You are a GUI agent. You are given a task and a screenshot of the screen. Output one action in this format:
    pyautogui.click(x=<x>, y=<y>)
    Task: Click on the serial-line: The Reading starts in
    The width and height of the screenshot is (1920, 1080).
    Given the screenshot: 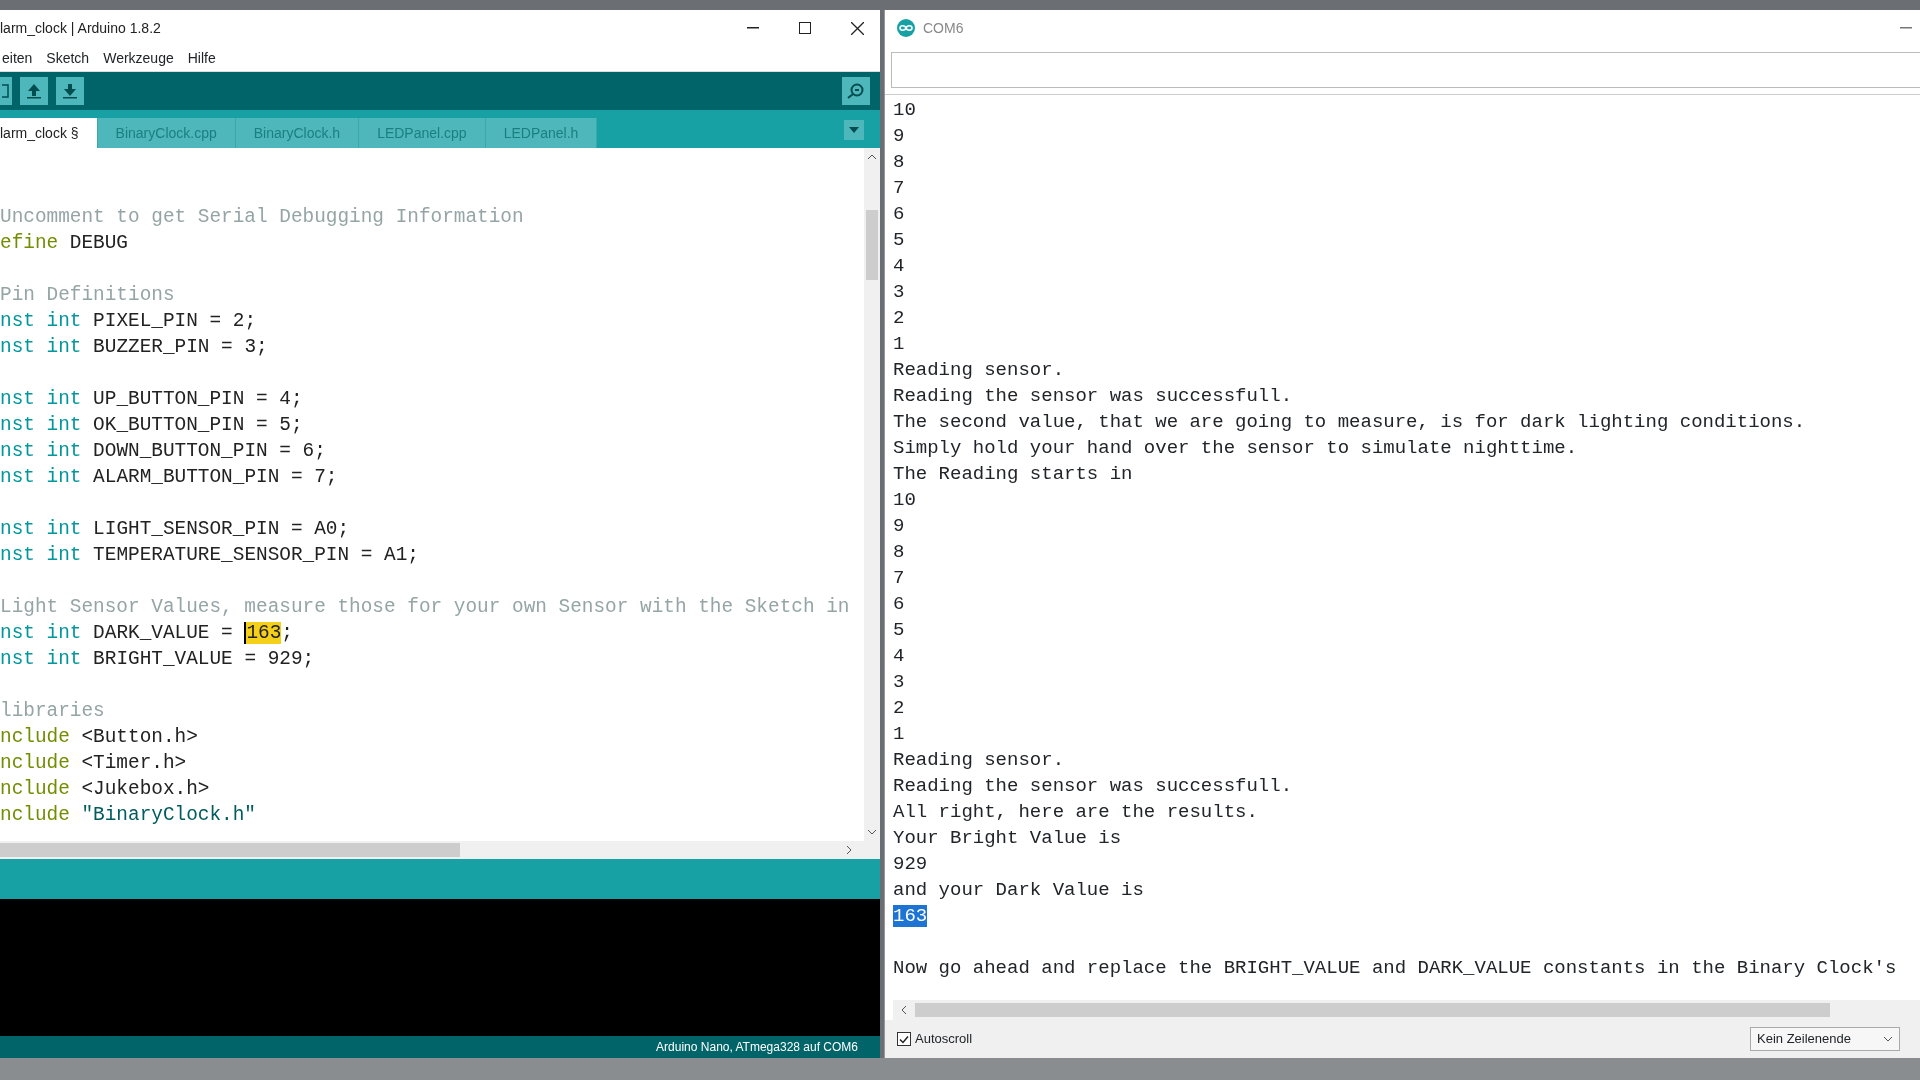 What is the action you would take?
    pyautogui.click(x=1013, y=474)
    